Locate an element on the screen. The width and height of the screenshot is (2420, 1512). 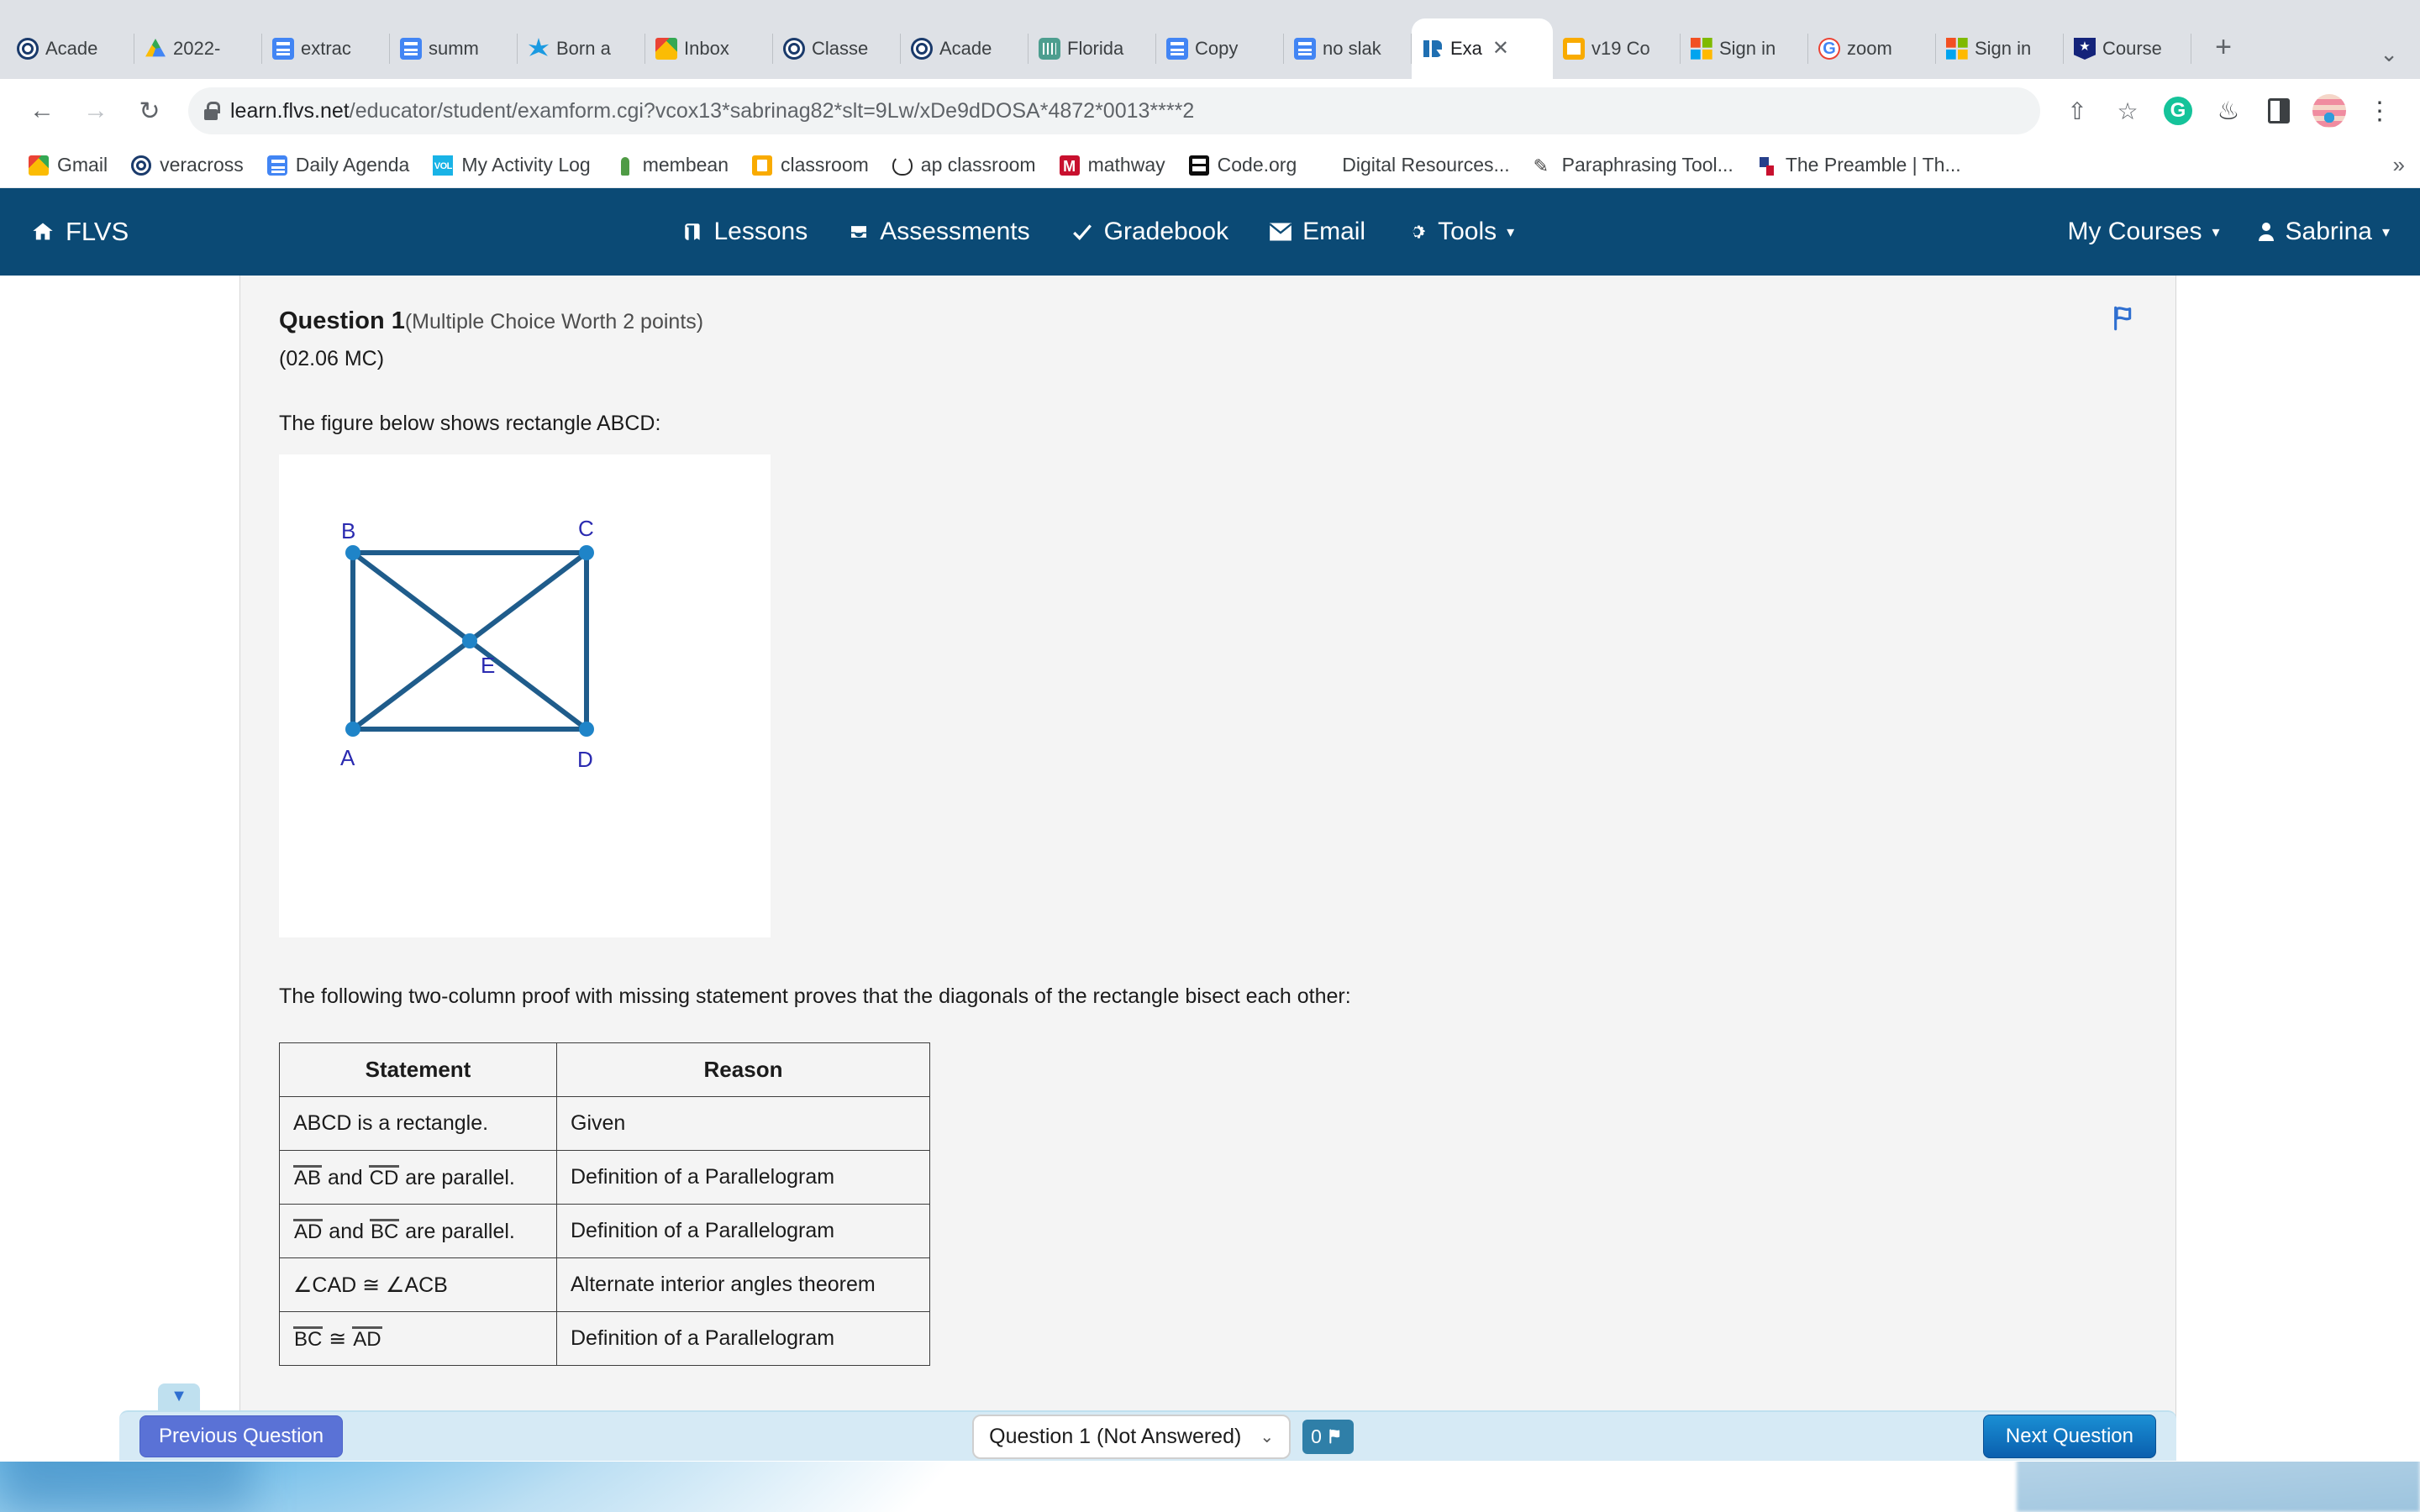
reason-cell: Alternate interior angles theorem is located at coordinates (743, 1284).